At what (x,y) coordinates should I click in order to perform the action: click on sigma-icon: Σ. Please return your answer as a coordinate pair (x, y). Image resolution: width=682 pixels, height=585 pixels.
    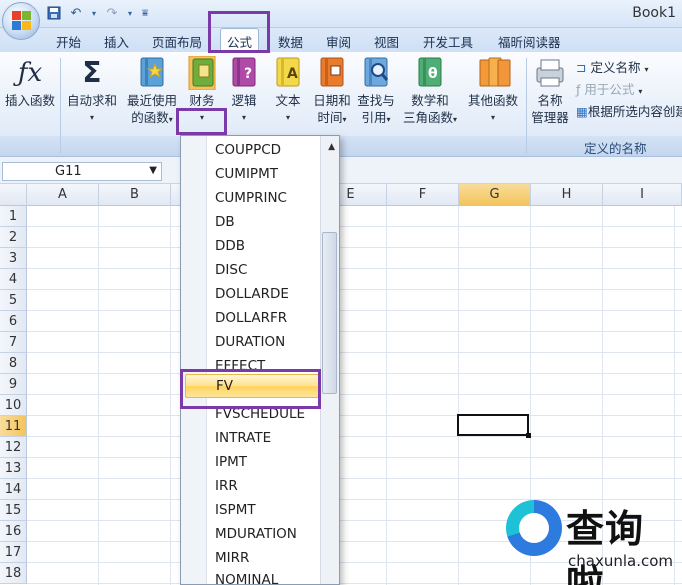
    Looking at the image, I should click on (92, 72).